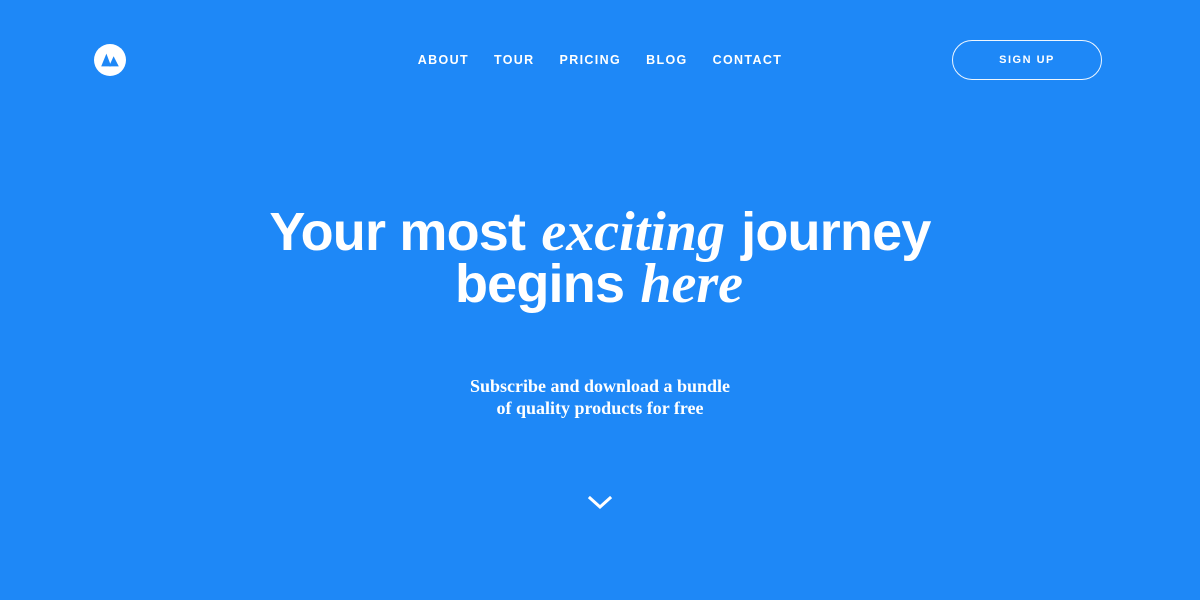 Image resolution: width=1200 pixels, height=600 pixels. I want to click on nav-item-about: ABOUT, so click(443, 60).